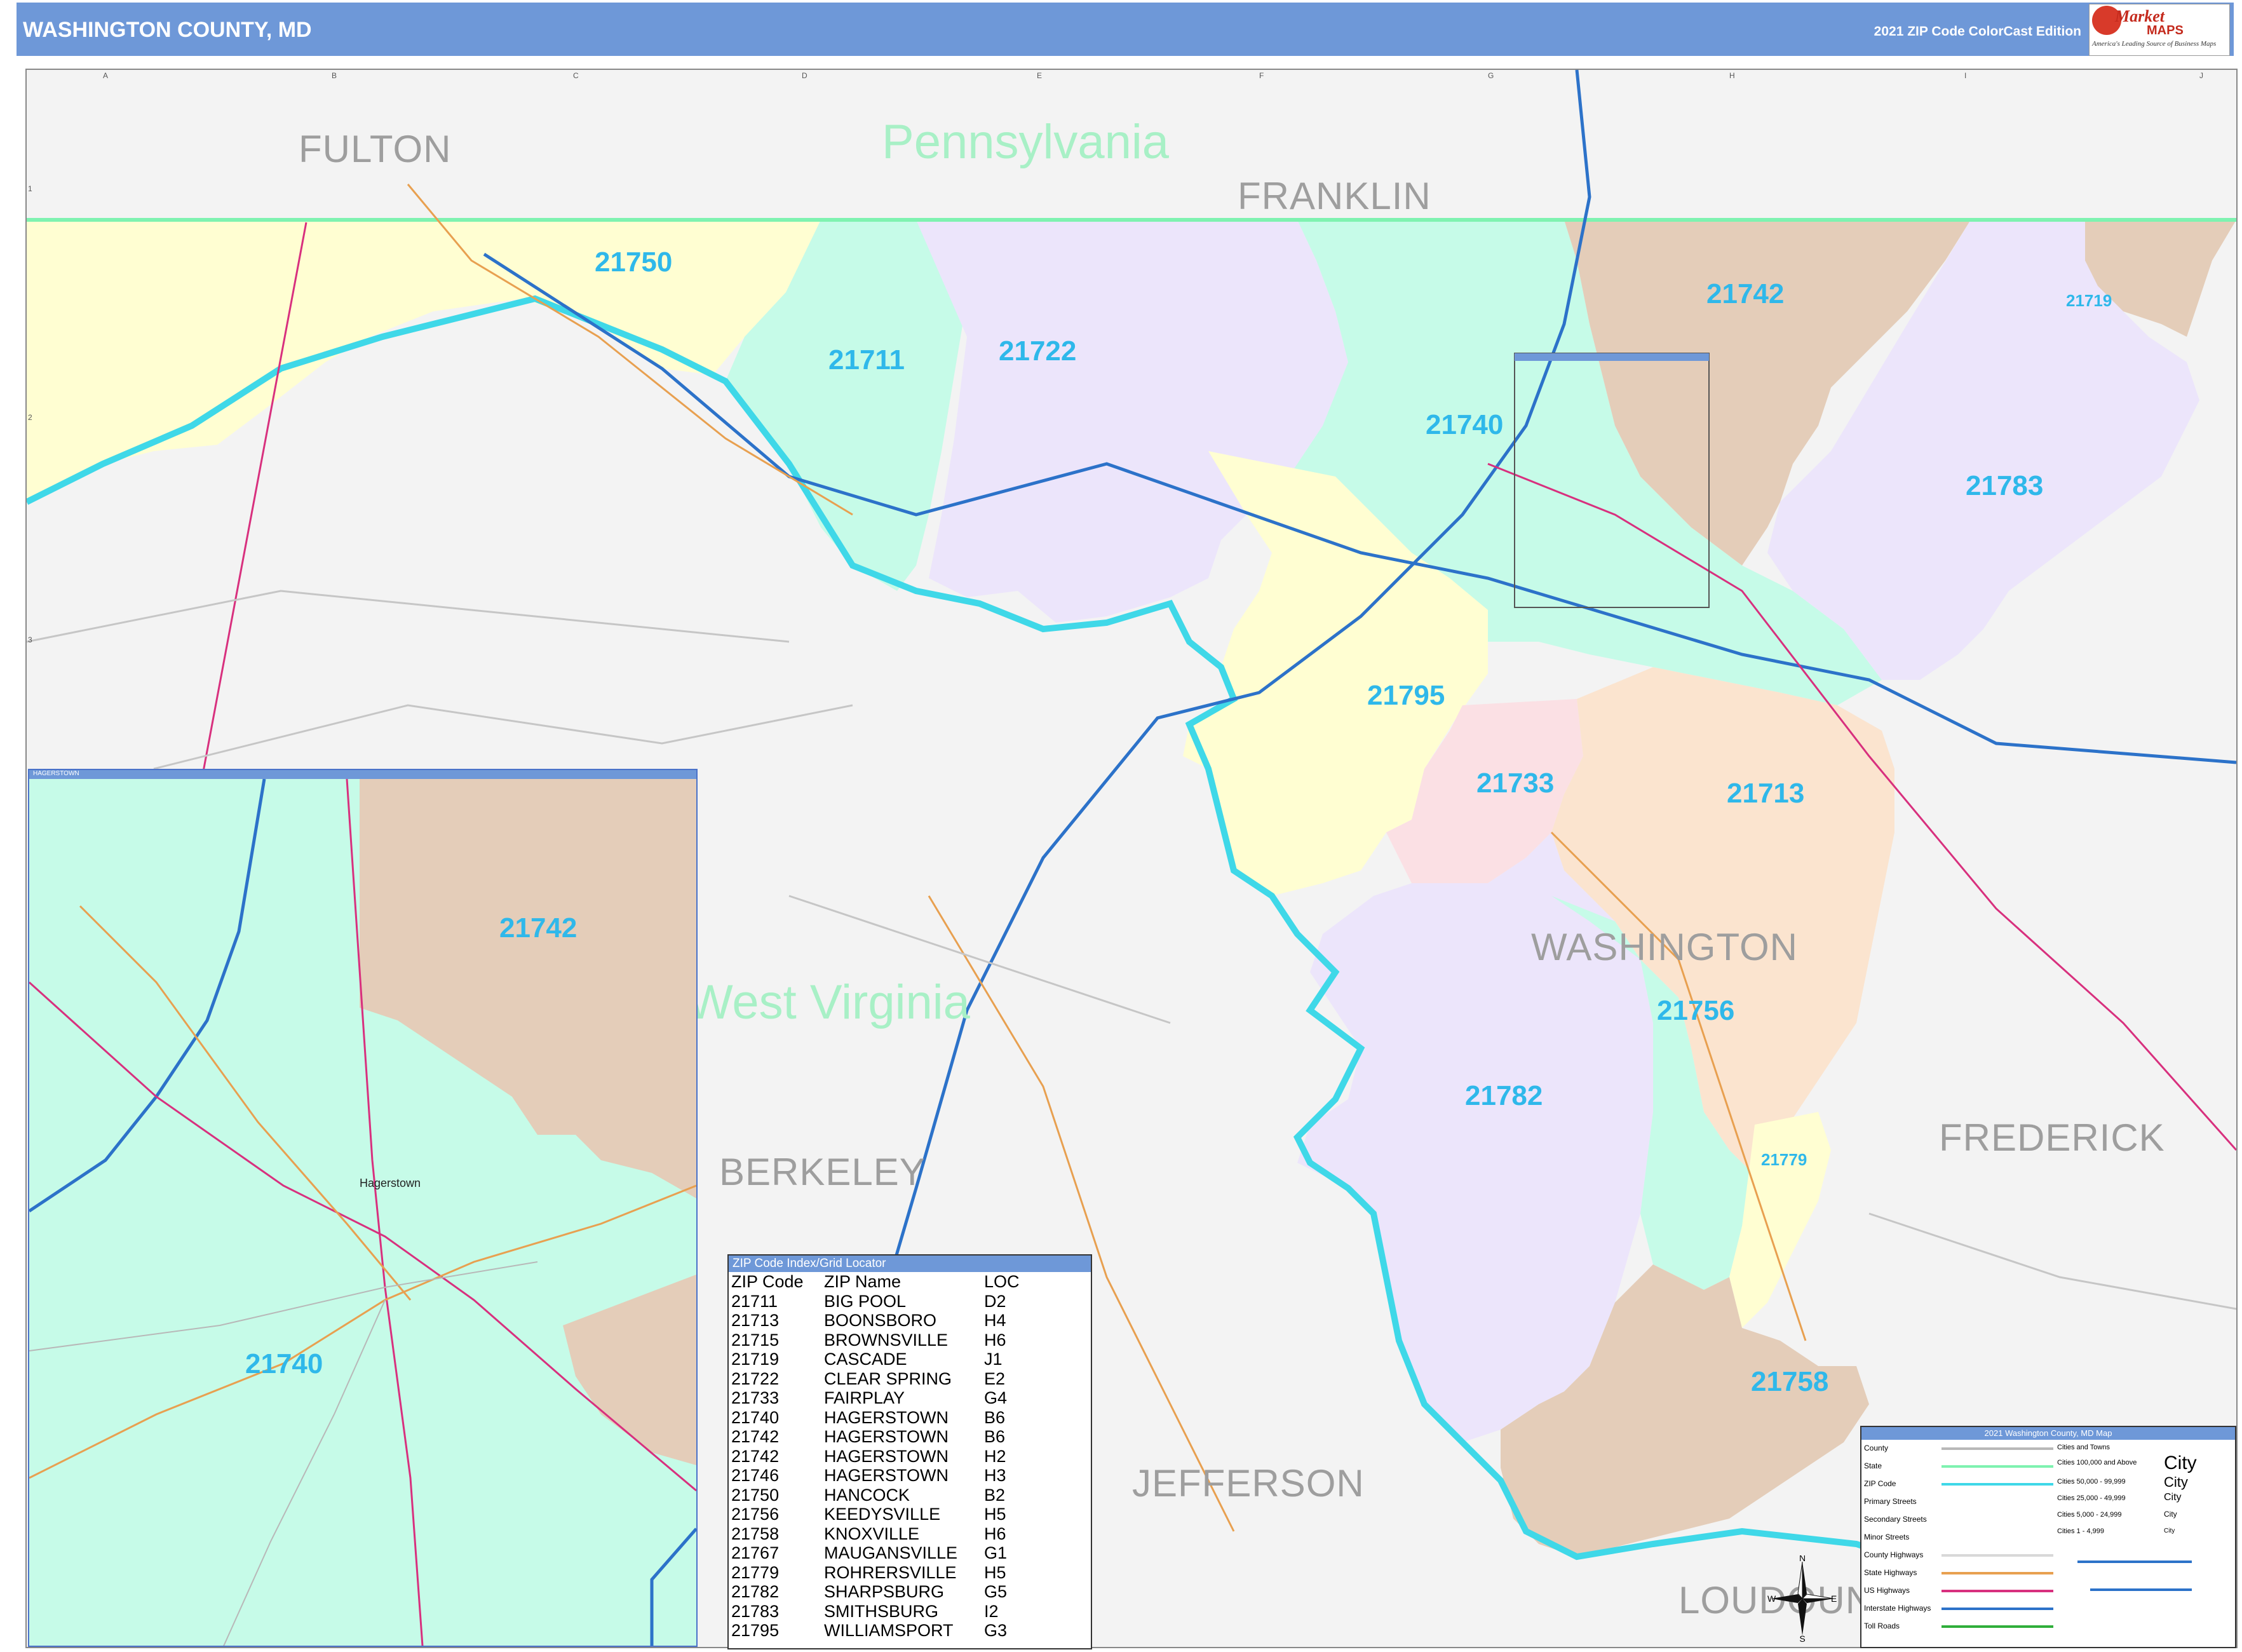 Image resolution: width=2242 pixels, height=1652 pixels. What do you see at coordinates (1997, 1555) in the screenshot?
I see `legend-swatch-county-highways` at bounding box center [1997, 1555].